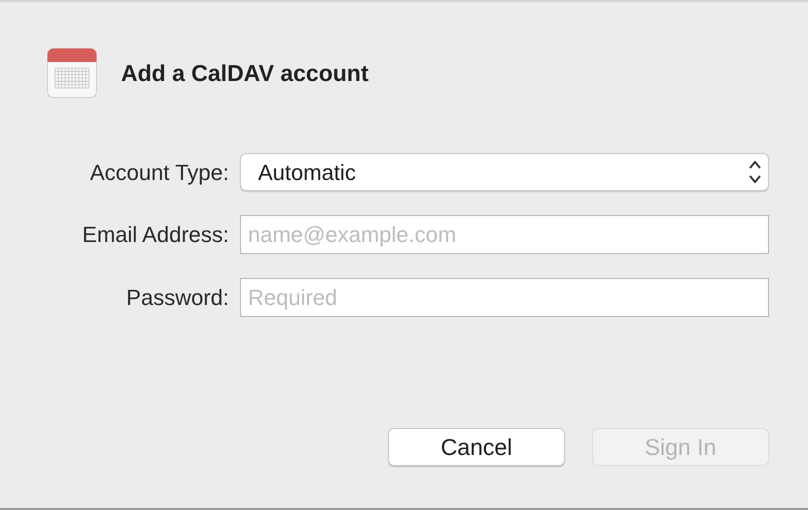 The image size is (808, 510). Describe the element at coordinates (155, 235) in the screenshot. I see `field-label: Email Address:` at that location.